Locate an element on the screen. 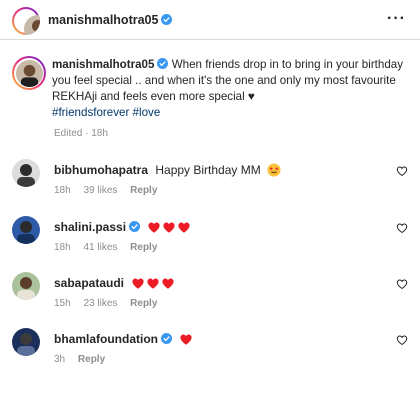 The height and width of the screenshot is (420, 420). comment-item: shalini.passi 18h 41 likes Reply is located at coordinates (210, 241).